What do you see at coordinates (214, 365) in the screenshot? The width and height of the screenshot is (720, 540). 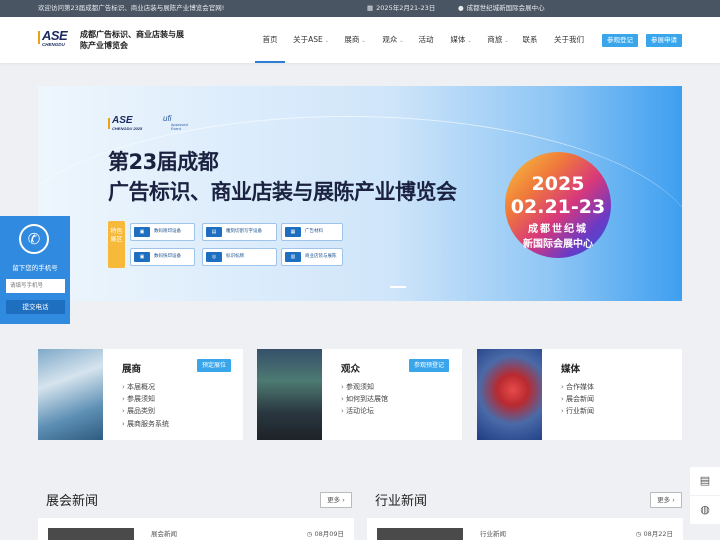 I see `book-booth-button: 预定展位` at bounding box center [214, 365].